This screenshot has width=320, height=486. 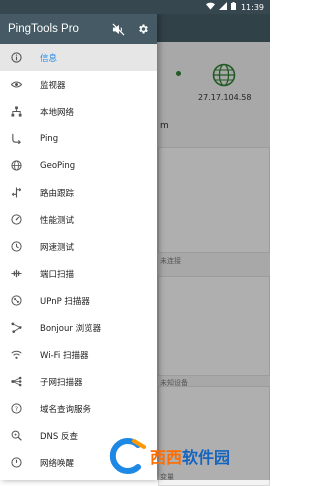 I want to click on drawer-header: PingTools Pro, so click(x=78, y=29).